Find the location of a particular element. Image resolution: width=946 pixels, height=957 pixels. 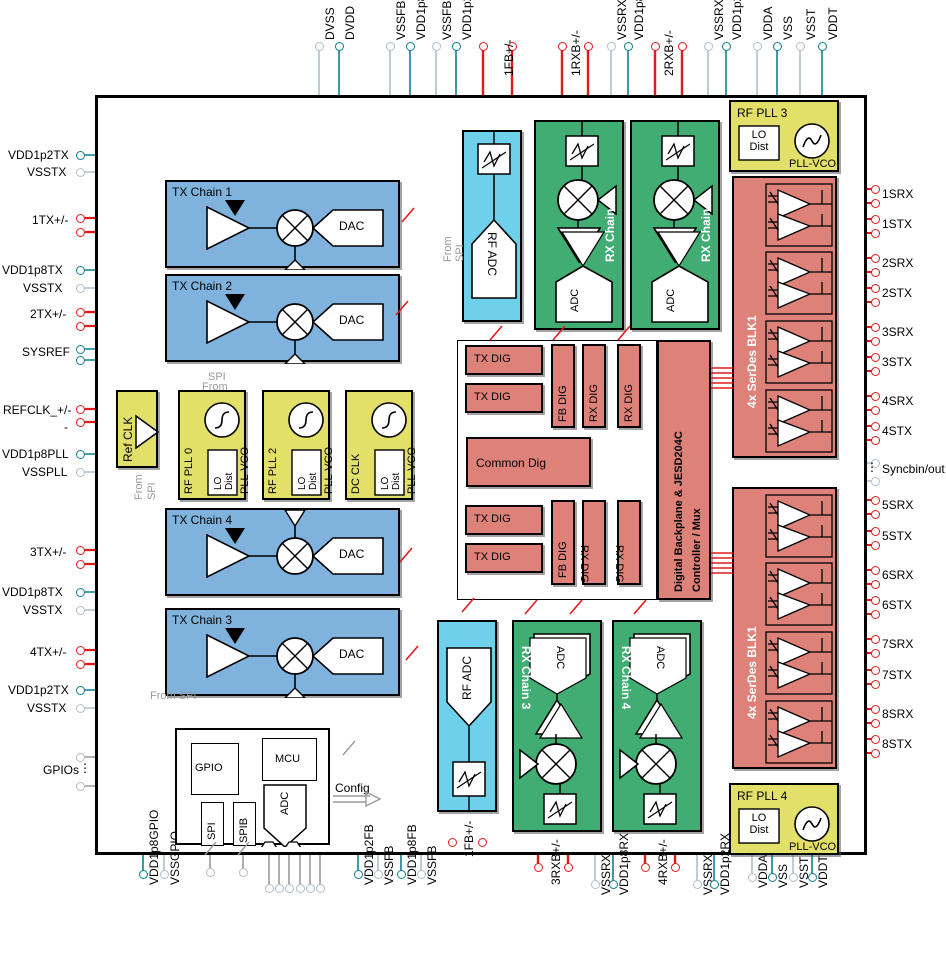

pin-4stx-n is located at coordinates (875, 440).